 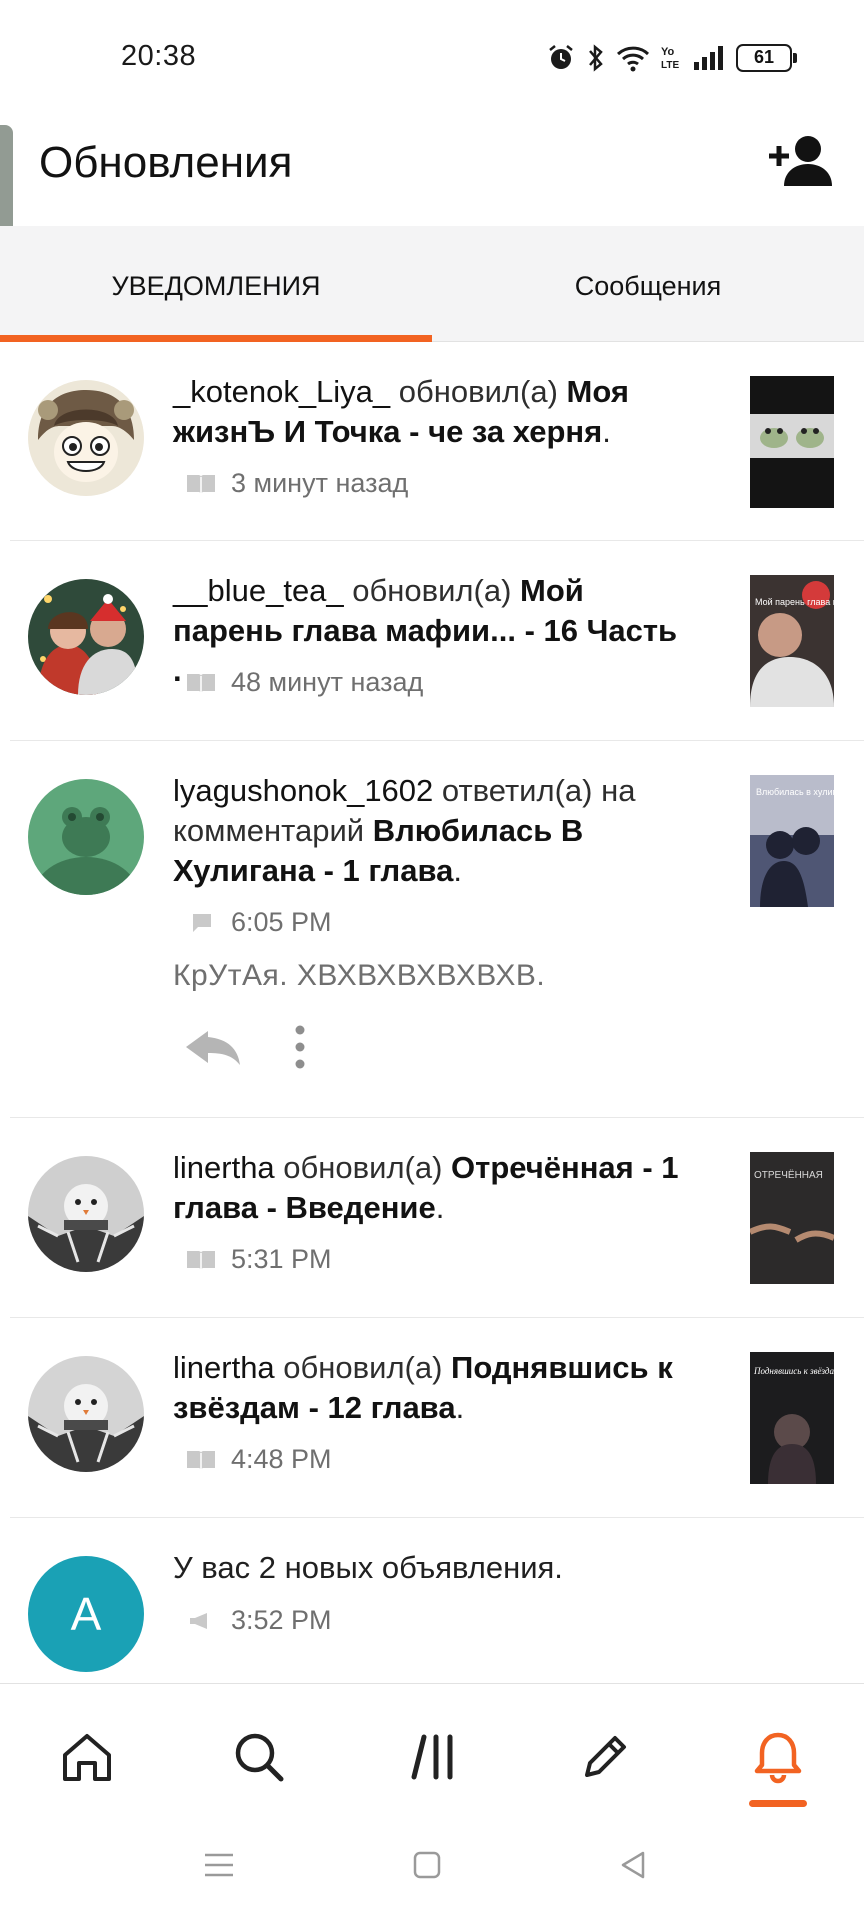 What do you see at coordinates (792, 841) in the screenshot?
I see `story-cover: Влюбилась в хулигана` at bounding box center [792, 841].